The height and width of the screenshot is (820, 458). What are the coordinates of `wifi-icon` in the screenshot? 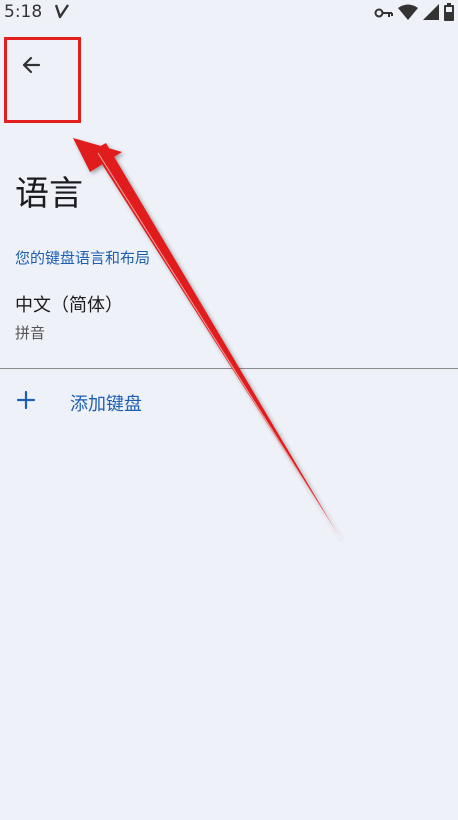 It's located at (408, 14).